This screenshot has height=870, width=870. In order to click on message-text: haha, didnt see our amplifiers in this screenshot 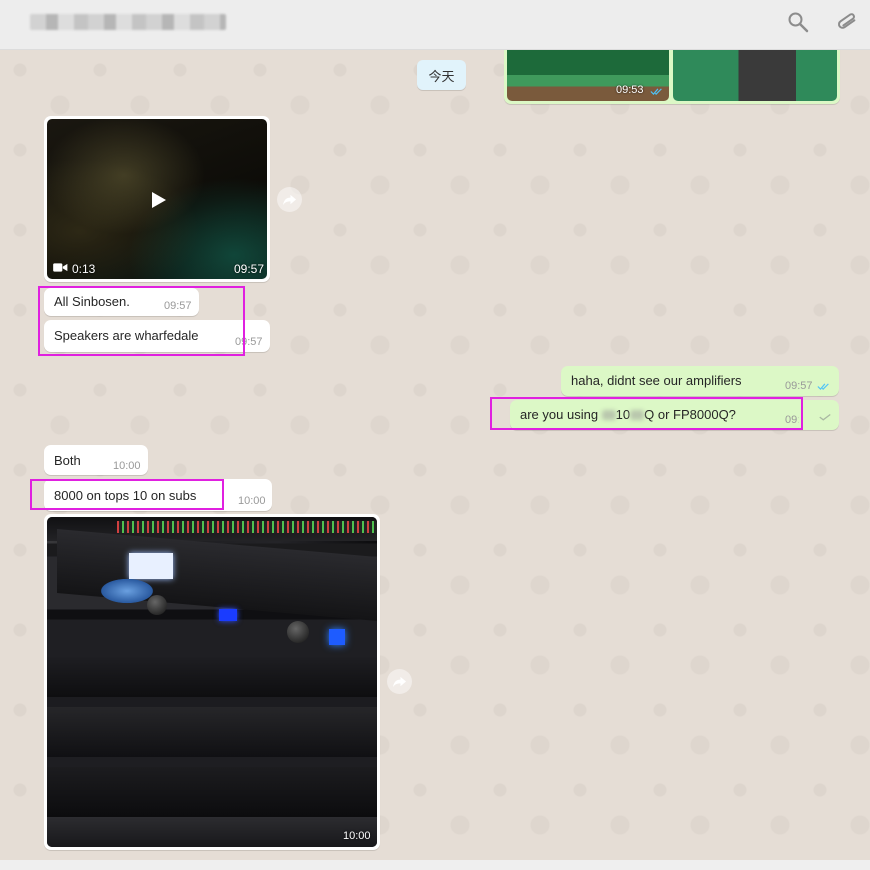, I will do `click(656, 380)`.